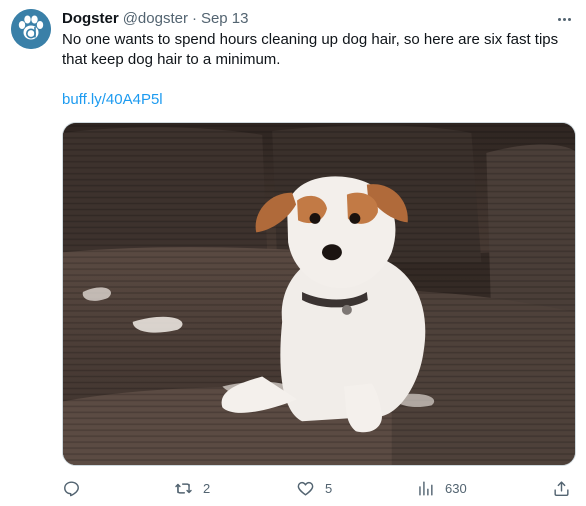 This screenshot has height=506, width=586. Describe the element at coordinates (329, 488) in the screenshot. I see `like-count: 5` at that location.